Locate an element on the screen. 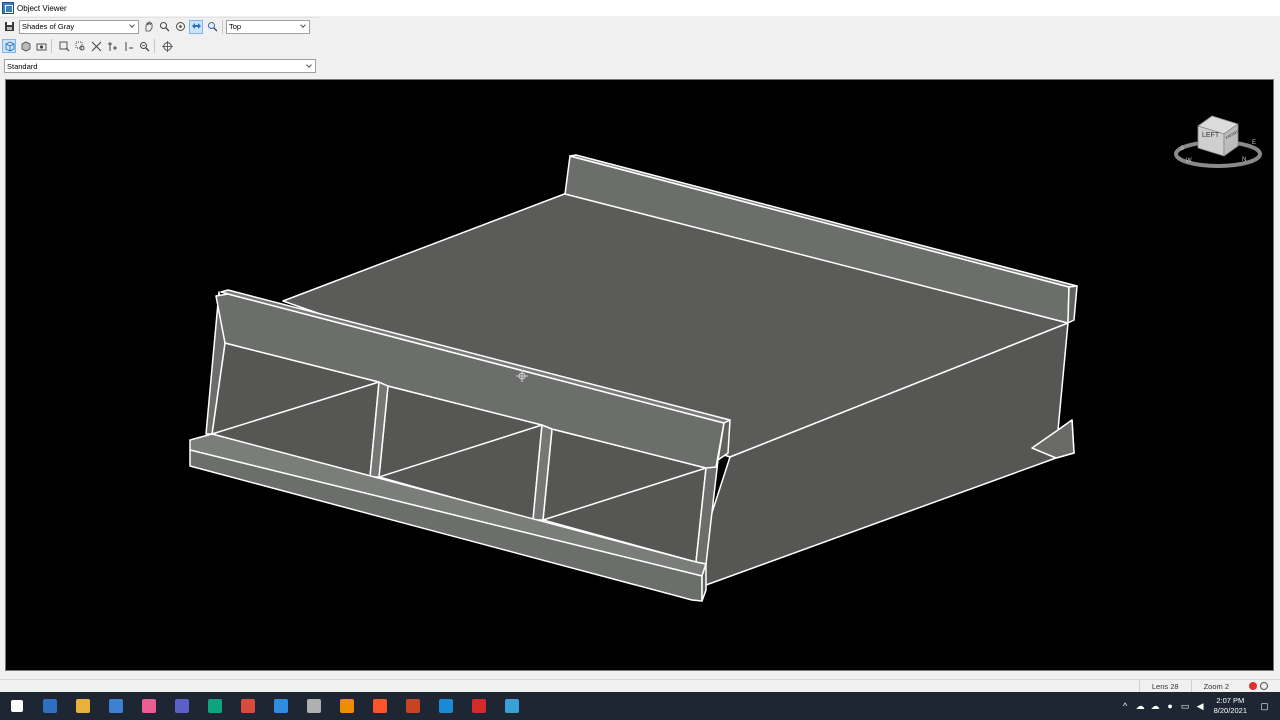 This screenshot has height=720, width=1280. unity-icon is located at coordinates (313, 706).